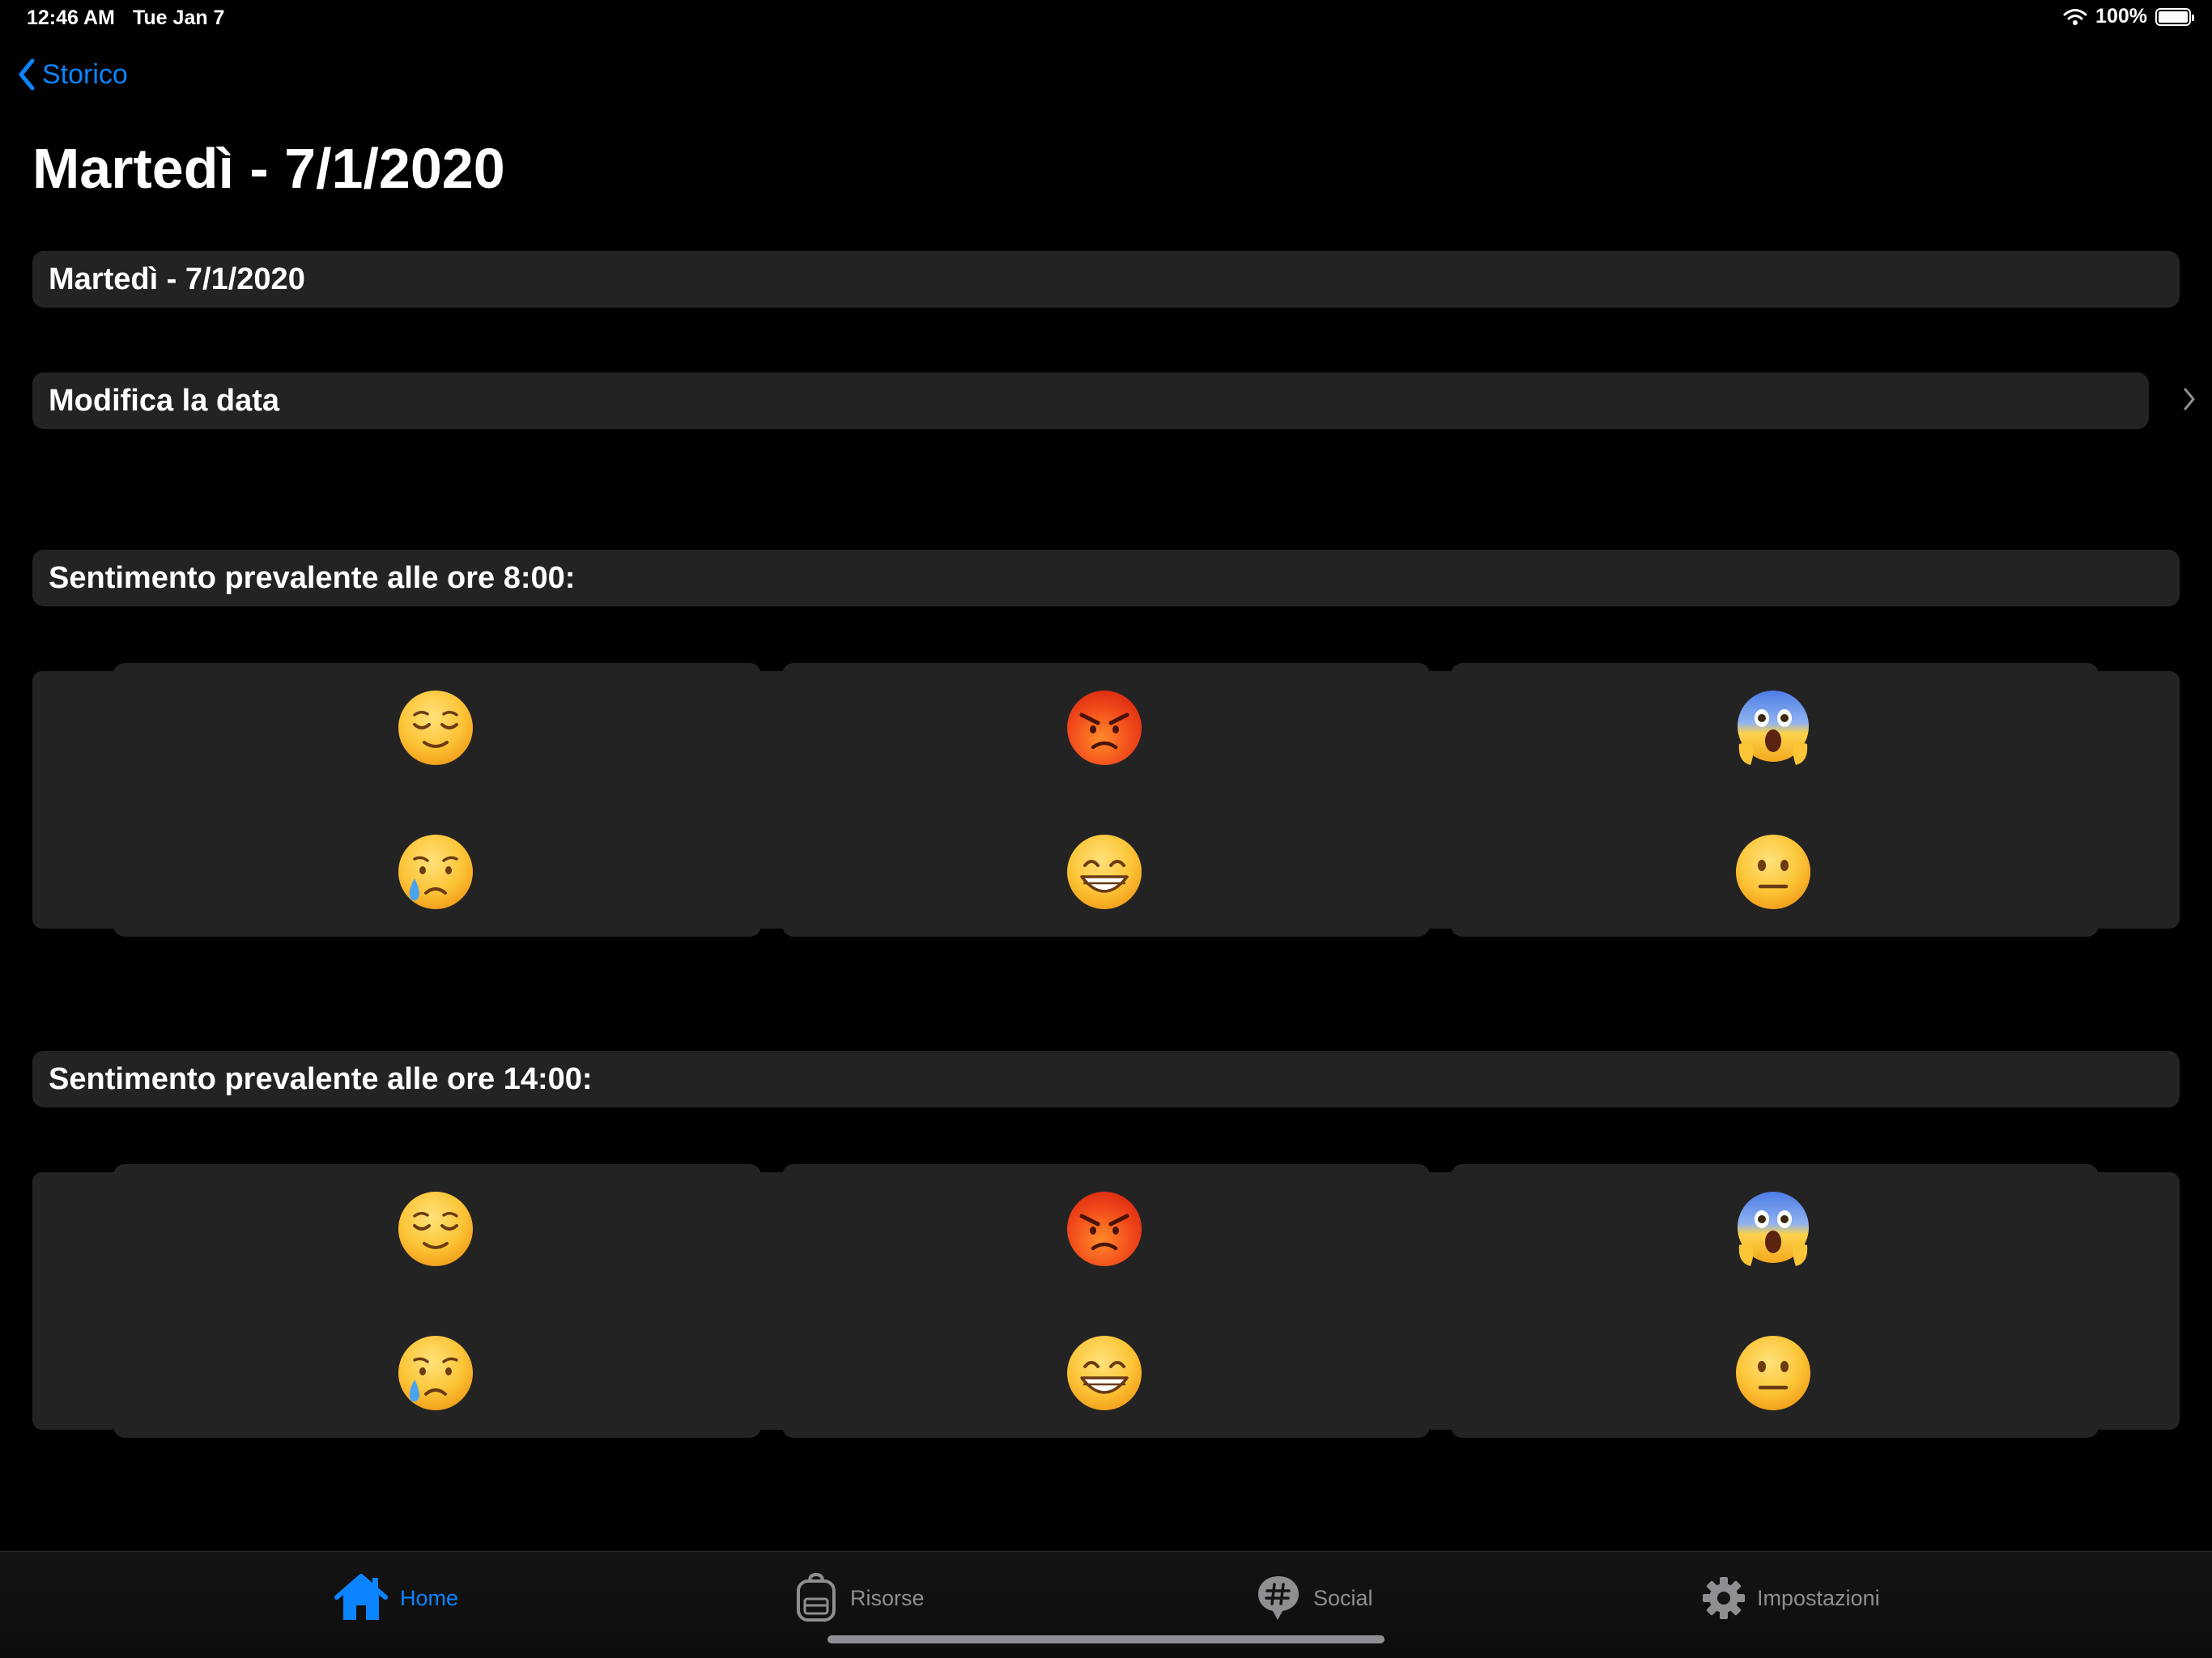  I want to click on wifi-icon, so click(2075, 16).